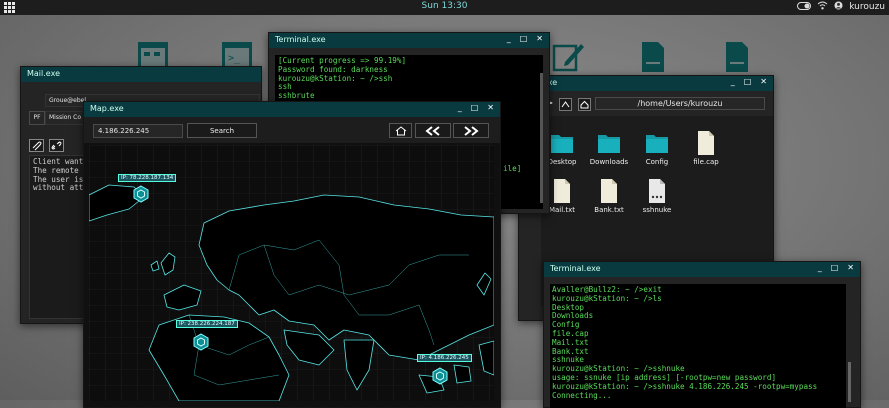  What do you see at coordinates (867, 7) in the screenshot?
I see `user-name: kurouzu` at bounding box center [867, 7].